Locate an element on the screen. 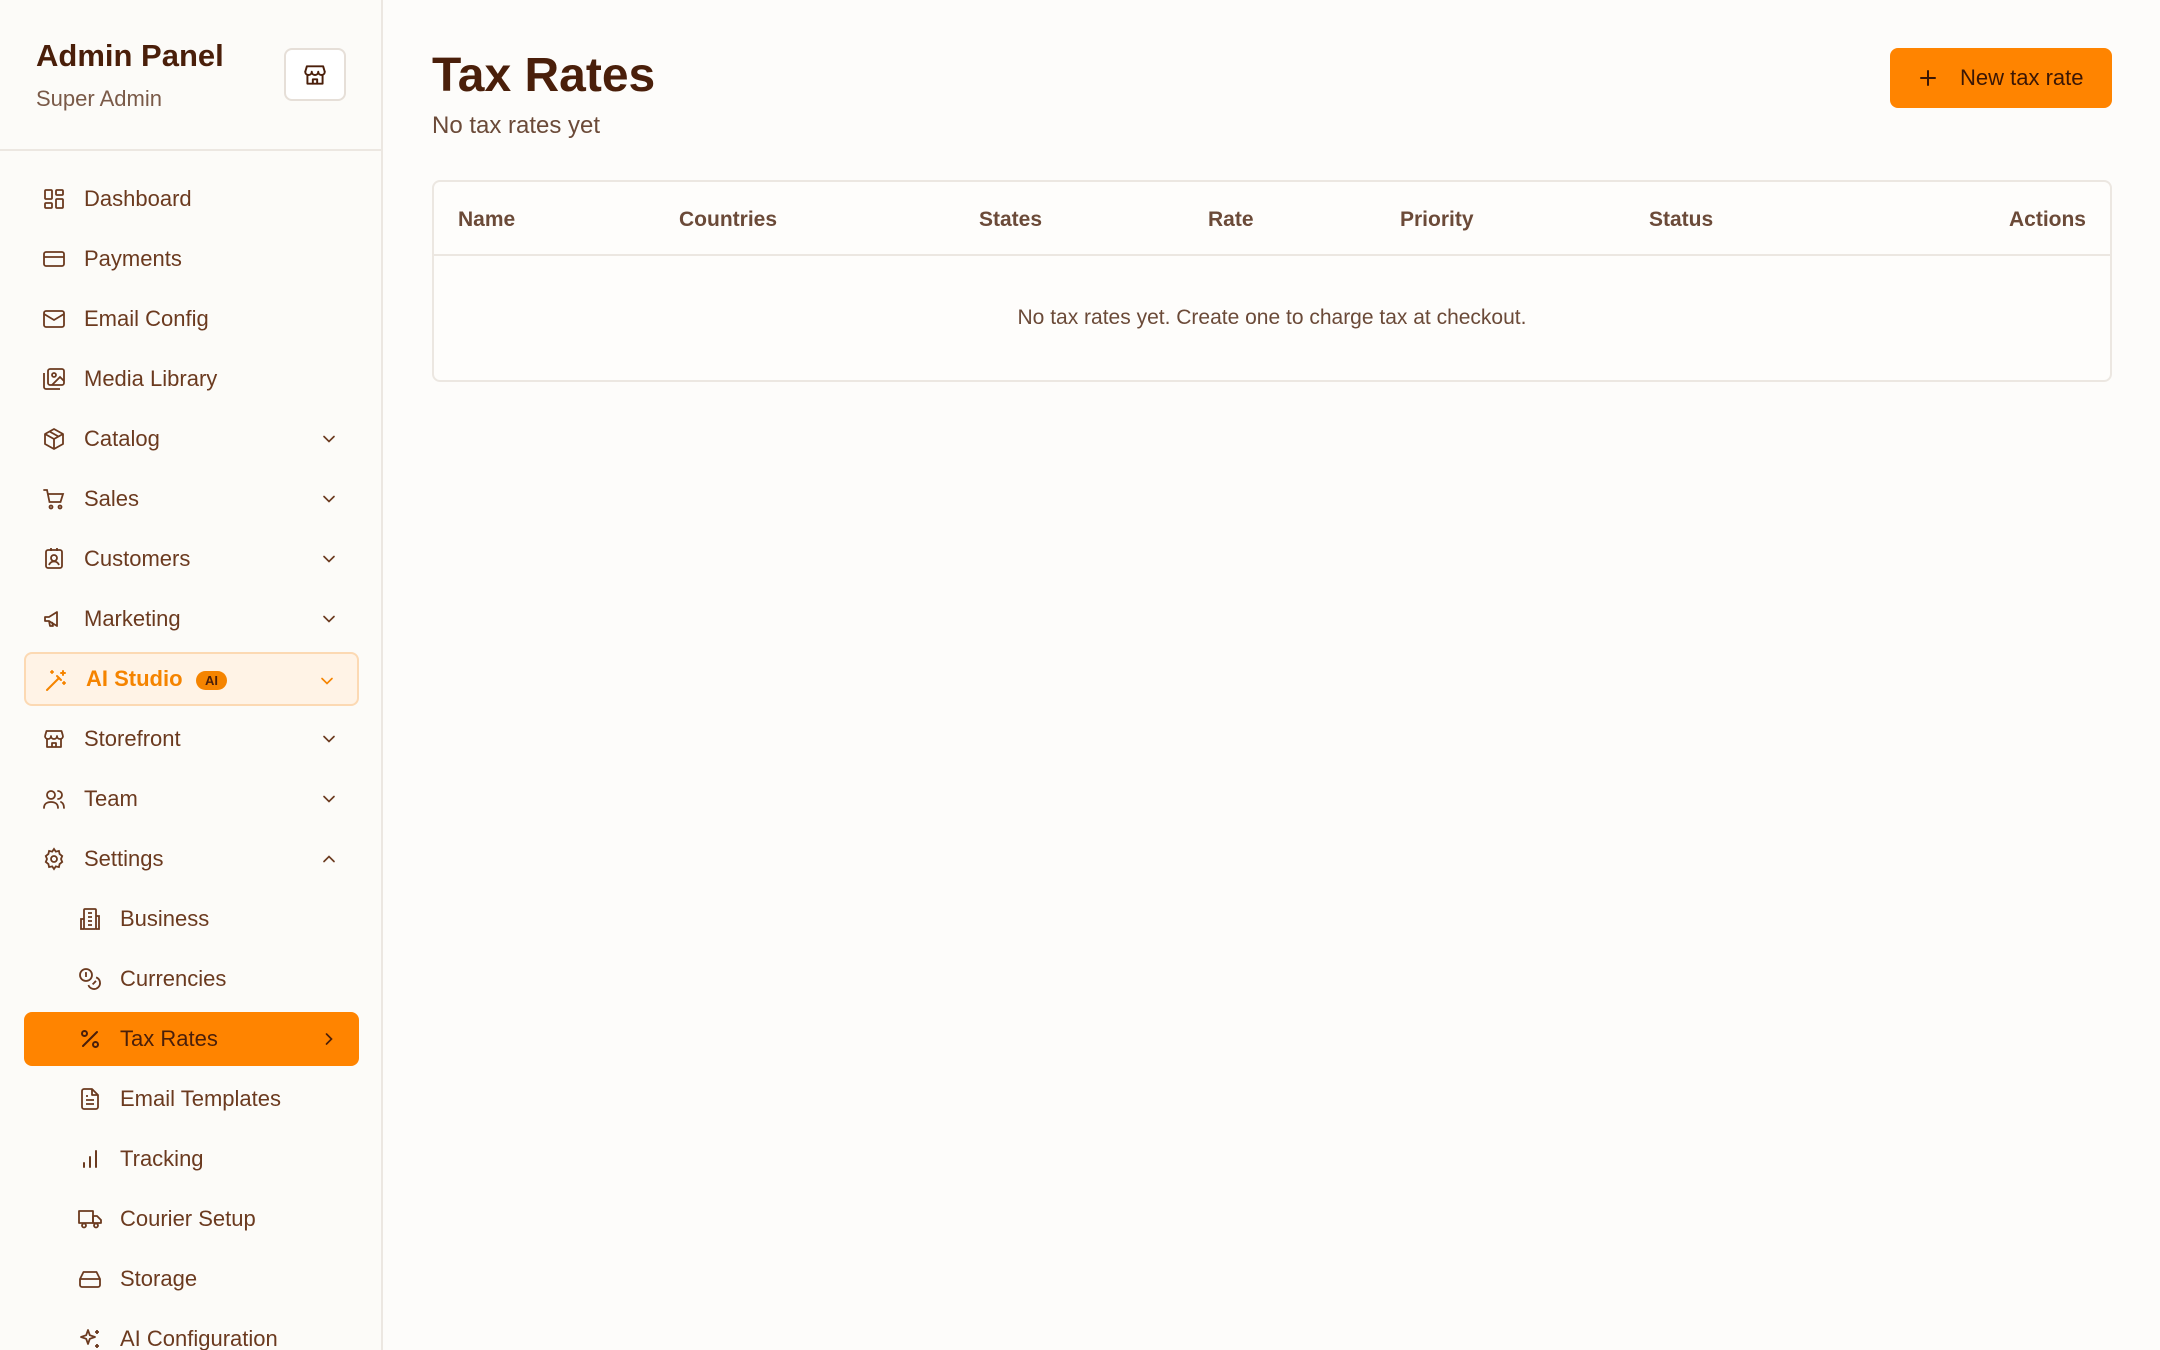  sidebar-item-label: Customers is located at coordinates (137, 558).